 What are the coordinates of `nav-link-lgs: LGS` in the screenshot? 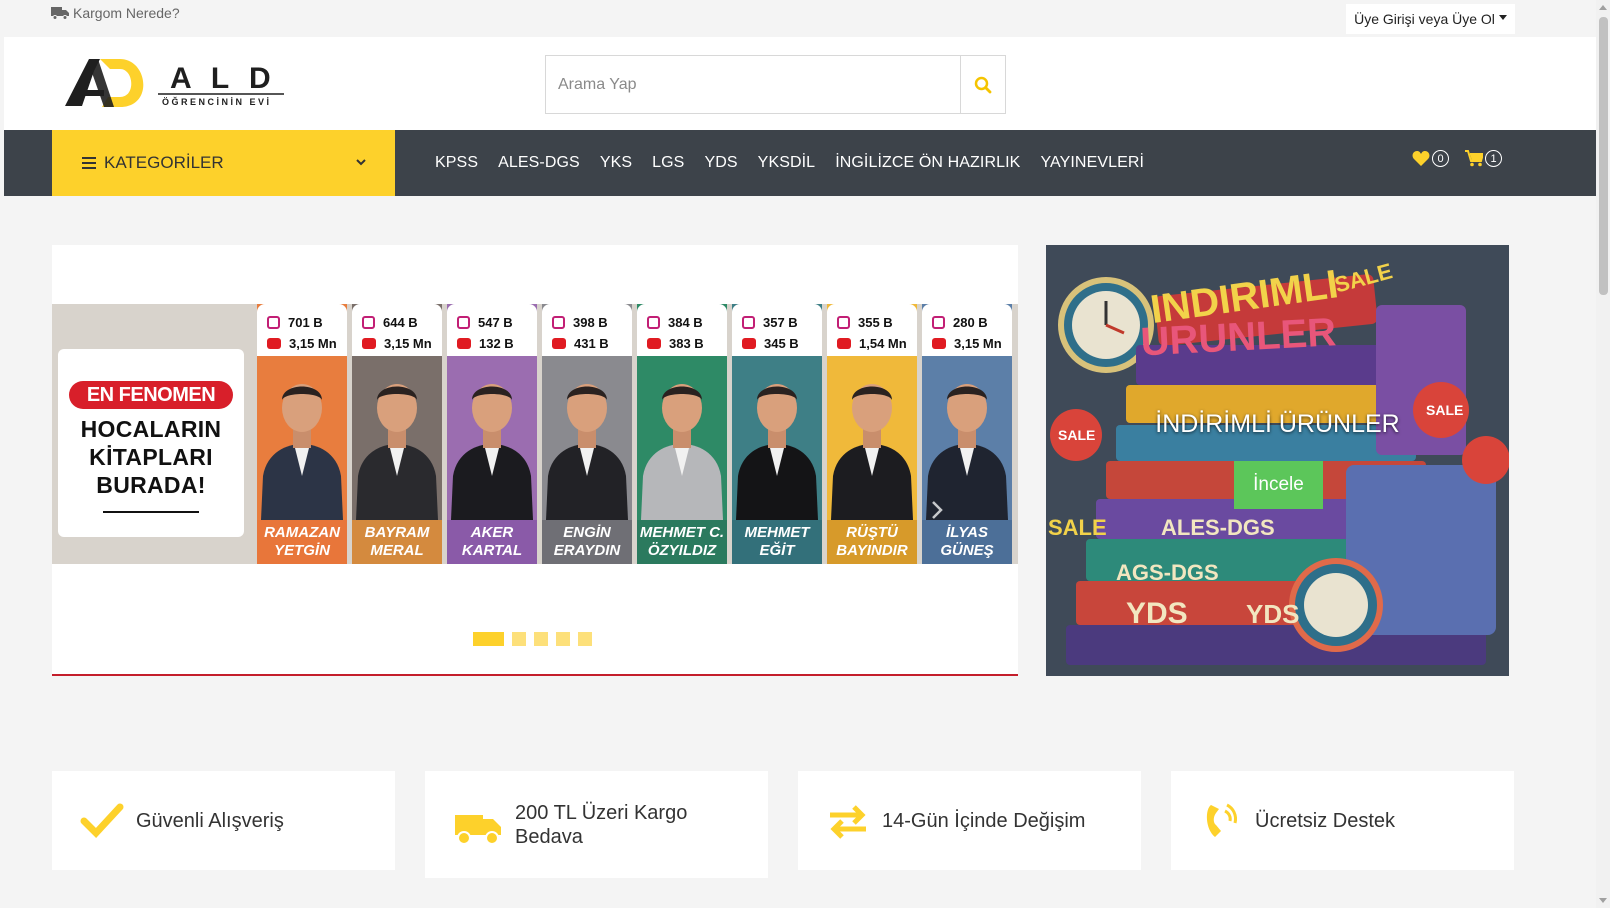 It's located at (668, 163).